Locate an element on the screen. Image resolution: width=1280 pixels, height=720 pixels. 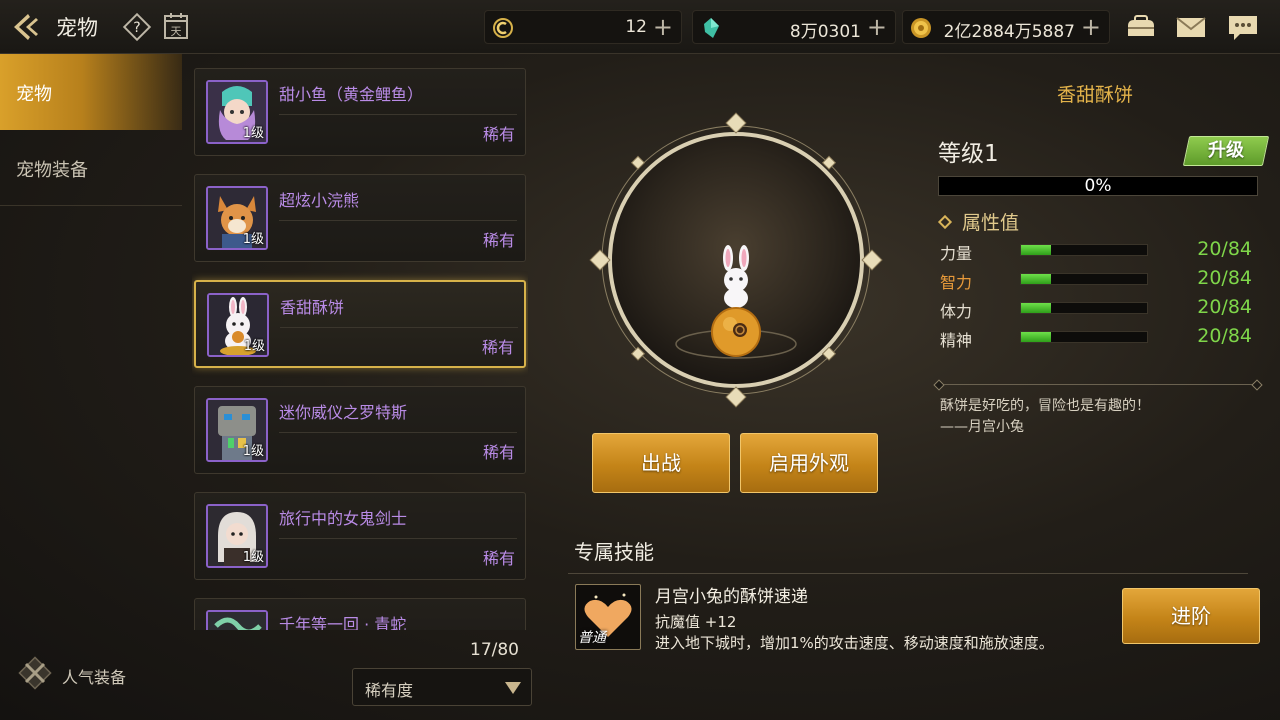
nav-item-label: 宠物 is located at coordinates (34, 94).